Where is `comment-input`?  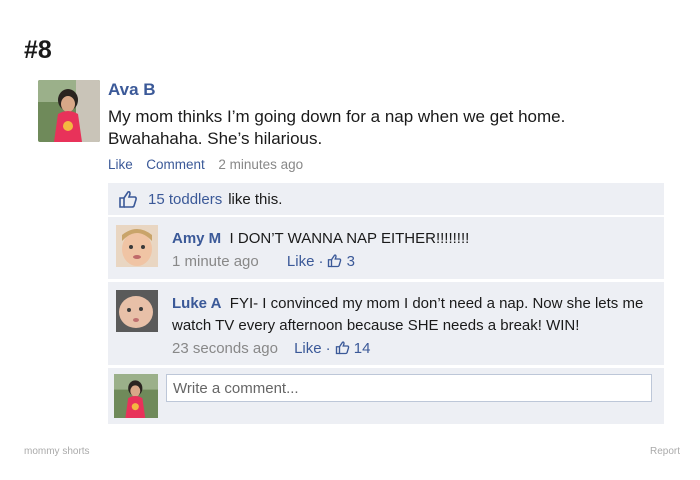 comment-input is located at coordinates (409, 388).